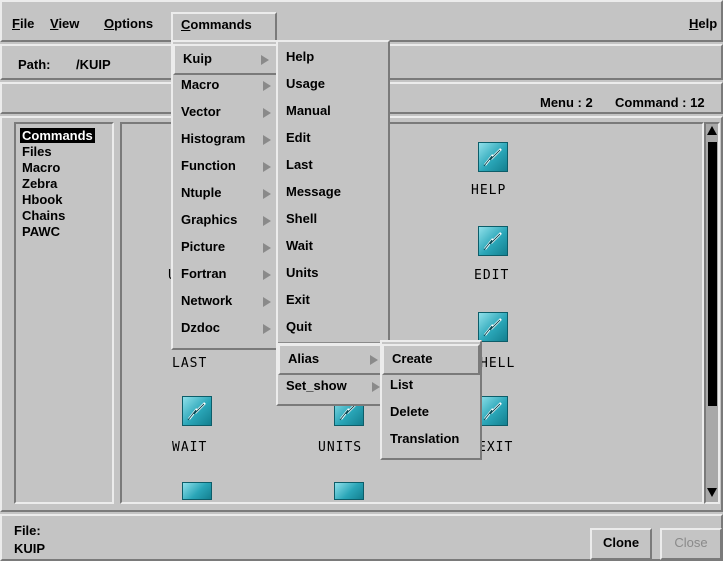 This screenshot has height=561, width=723. What do you see at coordinates (226, 328) in the screenshot?
I see `menu-item-dzdoc: Dzdoc` at bounding box center [226, 328].